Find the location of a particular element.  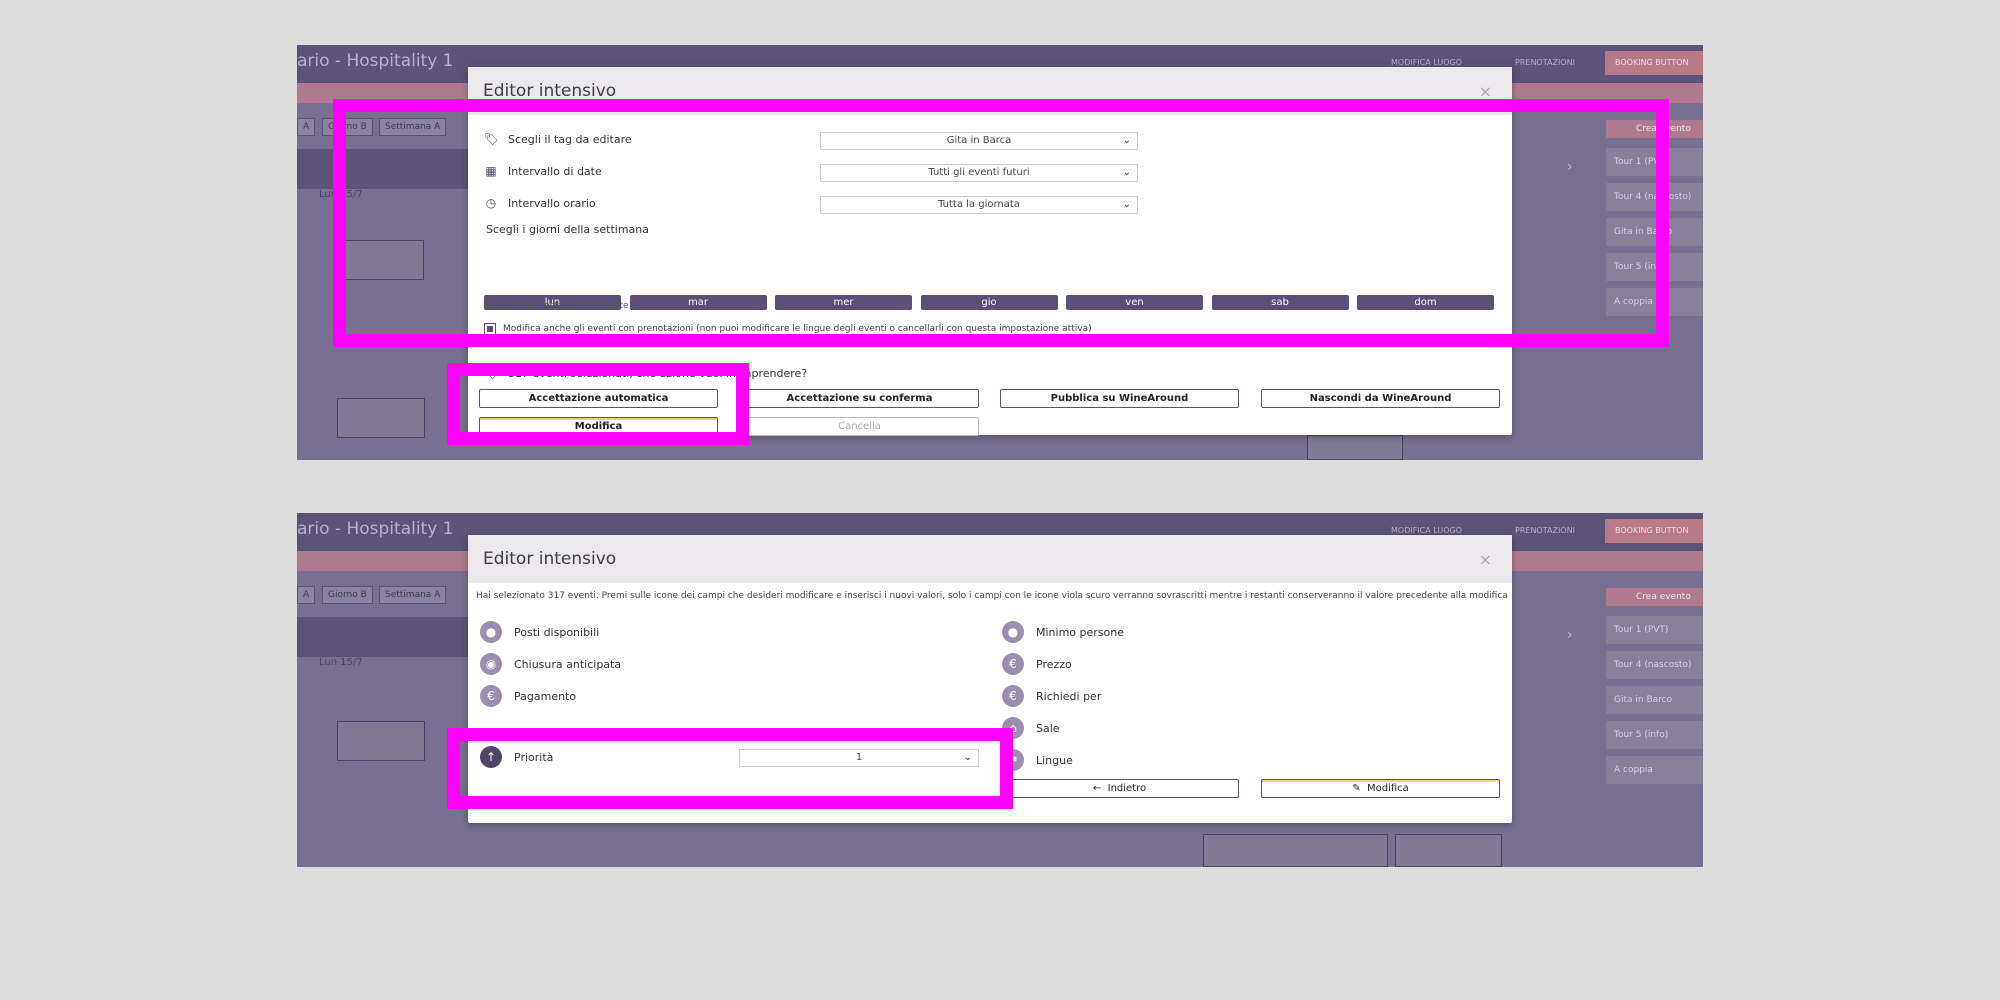

modify-button: ✎ Modifica is located at coordinates (1380, 788).